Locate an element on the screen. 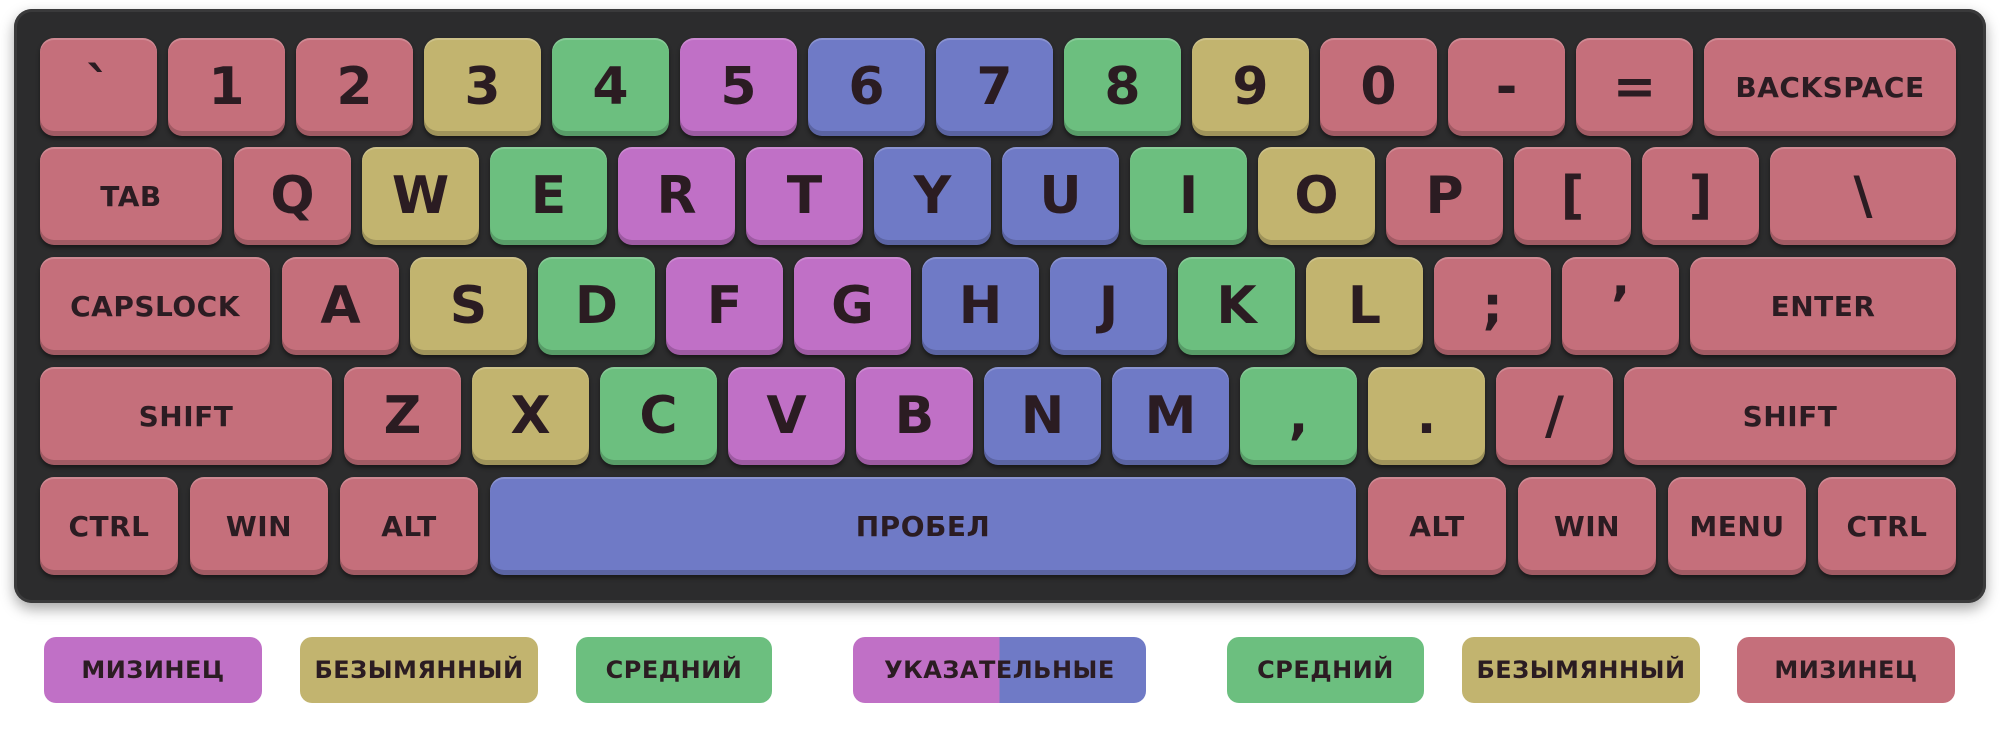 This screenshot has height=740, width=2000. key-backtick: ` is located at coordinates (98, 87).